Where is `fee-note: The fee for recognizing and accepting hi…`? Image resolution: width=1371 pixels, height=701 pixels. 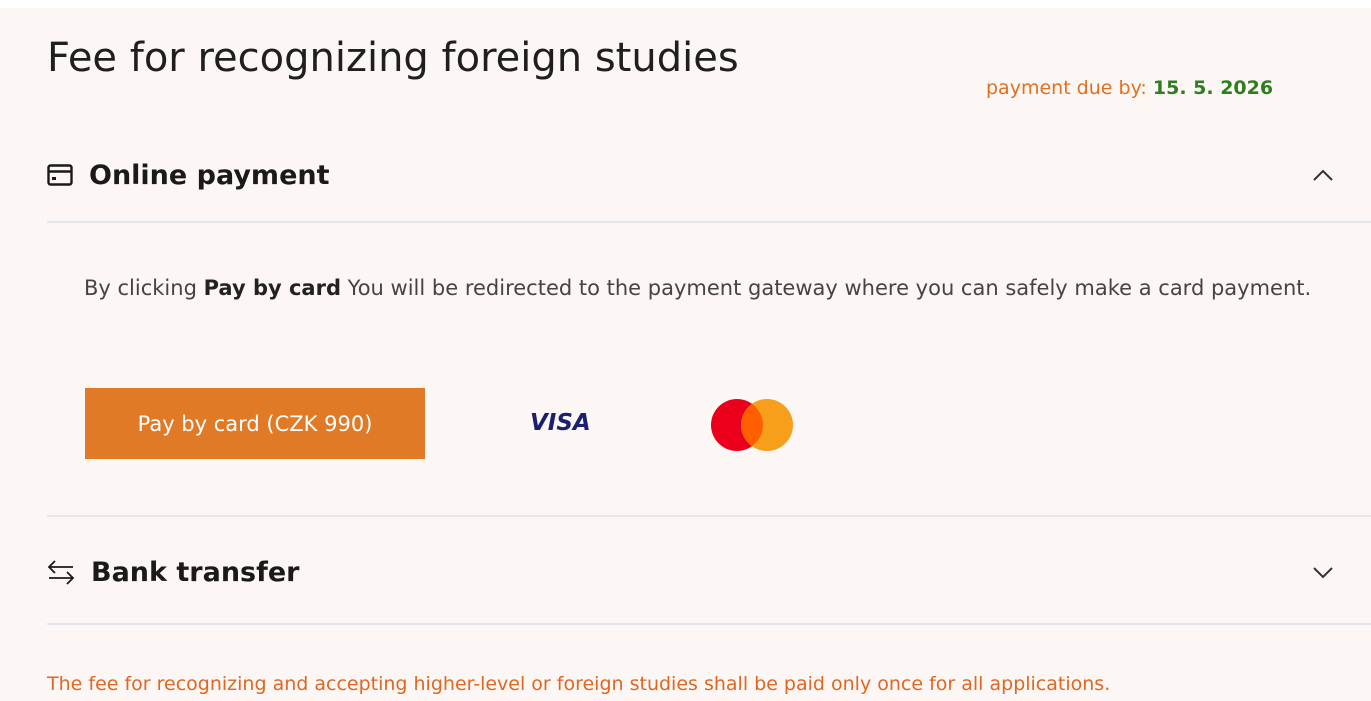 fee-note: The fee for recognizing and accepting hi… is located at coordinates (579, 684).